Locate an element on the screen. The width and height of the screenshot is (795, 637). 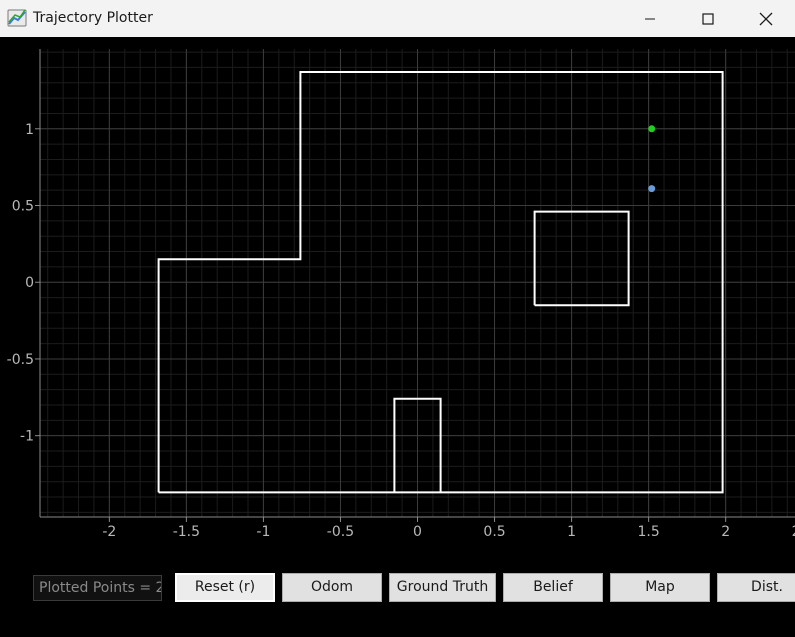
x-tick-label: 2 is located at coordinates (725, 530).